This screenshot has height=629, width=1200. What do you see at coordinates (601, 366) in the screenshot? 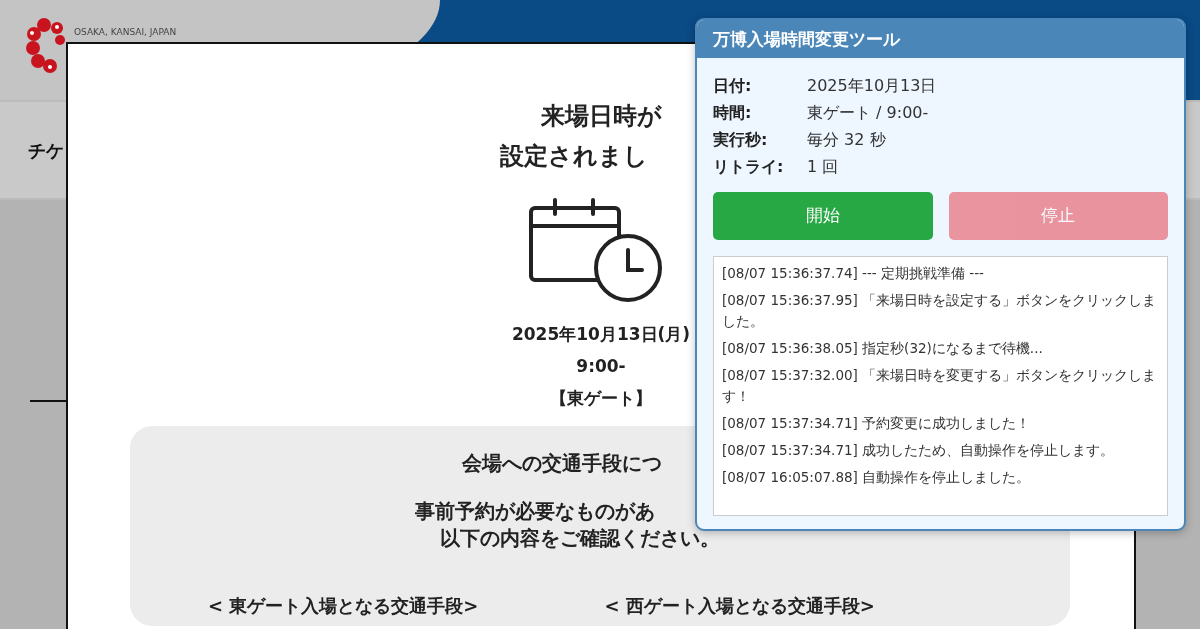
I see `date-time-text: 9:00-` at bounding box center [601, 366].